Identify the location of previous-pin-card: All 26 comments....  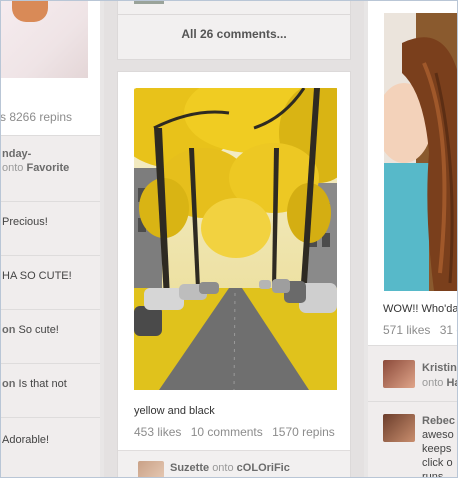
(234, 30).